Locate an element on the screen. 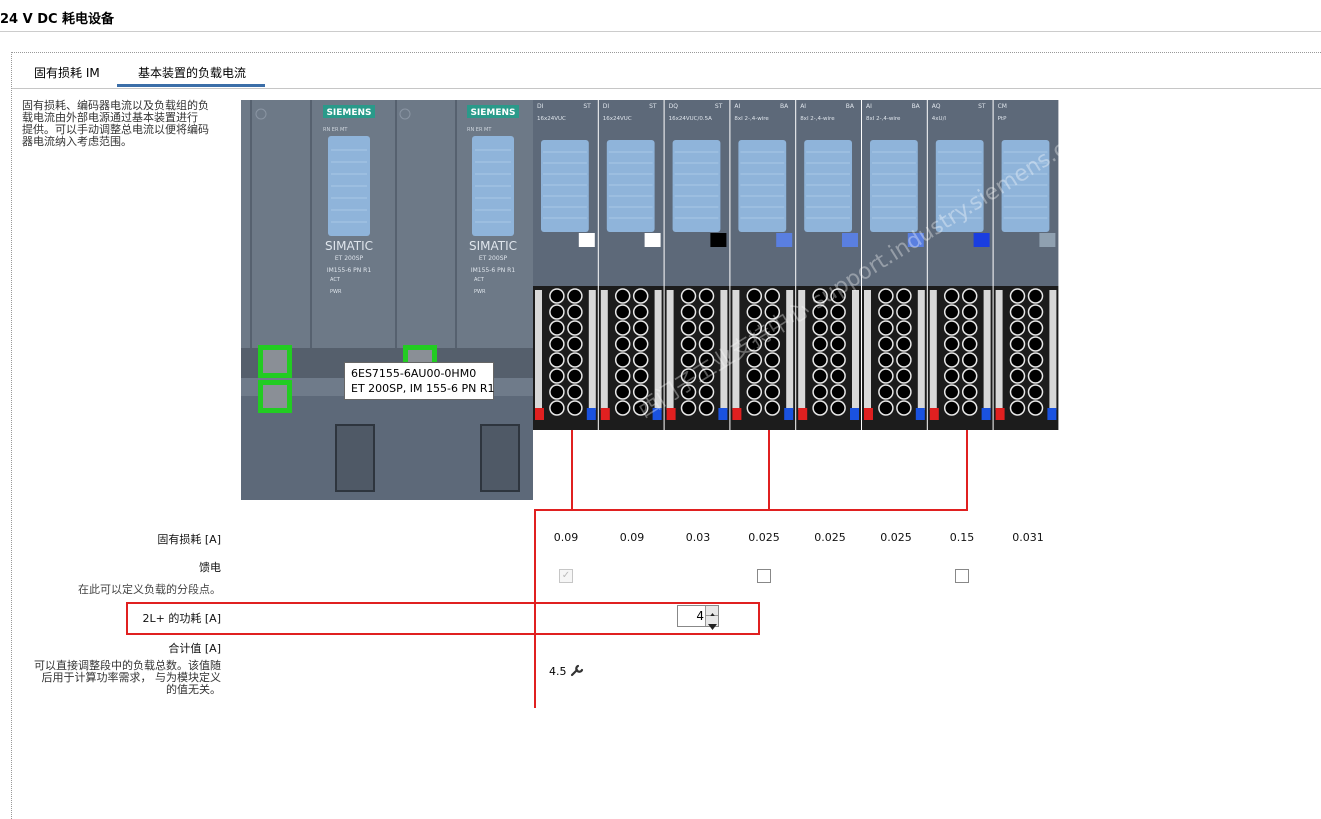 The image size is (1321, 819). title-divider is located at coordinates (660, 31).